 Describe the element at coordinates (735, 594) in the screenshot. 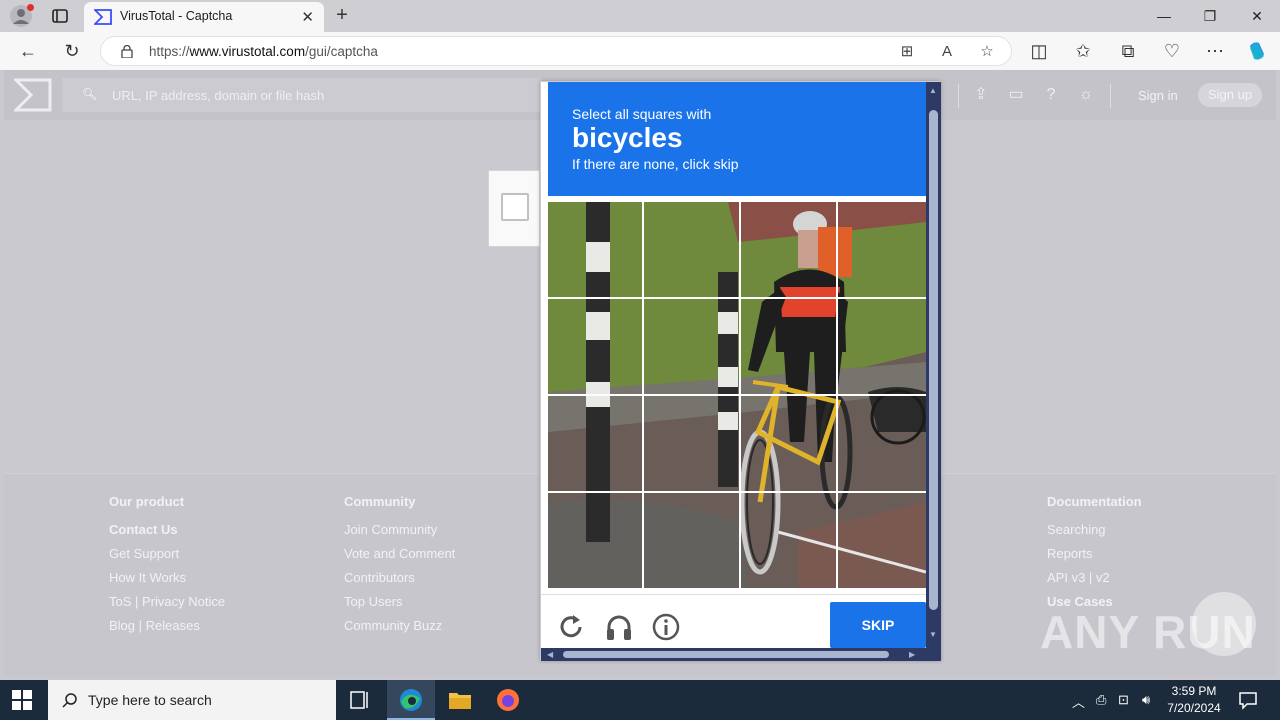

I see `captcha-divider` at that location.